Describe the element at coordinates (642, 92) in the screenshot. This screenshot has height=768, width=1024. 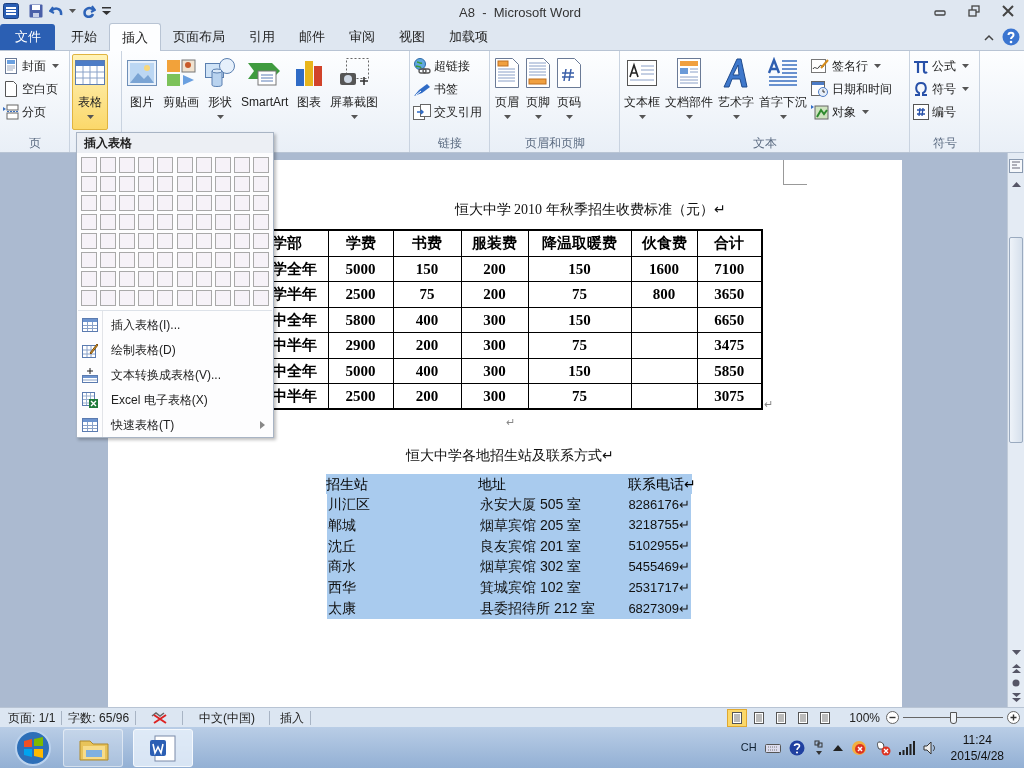
I see `ribbon-button: 文本框` at that location.